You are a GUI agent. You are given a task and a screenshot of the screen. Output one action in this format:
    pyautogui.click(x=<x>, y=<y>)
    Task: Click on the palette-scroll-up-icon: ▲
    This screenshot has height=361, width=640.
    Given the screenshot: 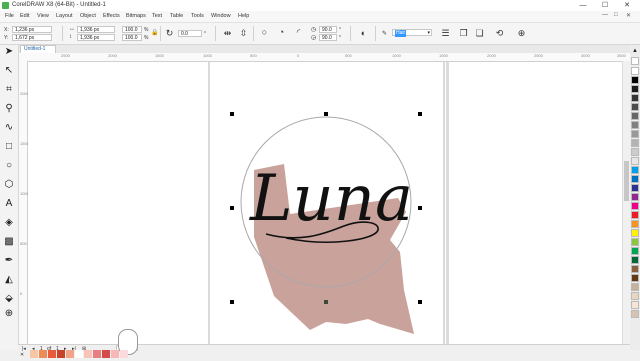 What is the action you would take?
    pyautogui.click(x=635, y=51)
    